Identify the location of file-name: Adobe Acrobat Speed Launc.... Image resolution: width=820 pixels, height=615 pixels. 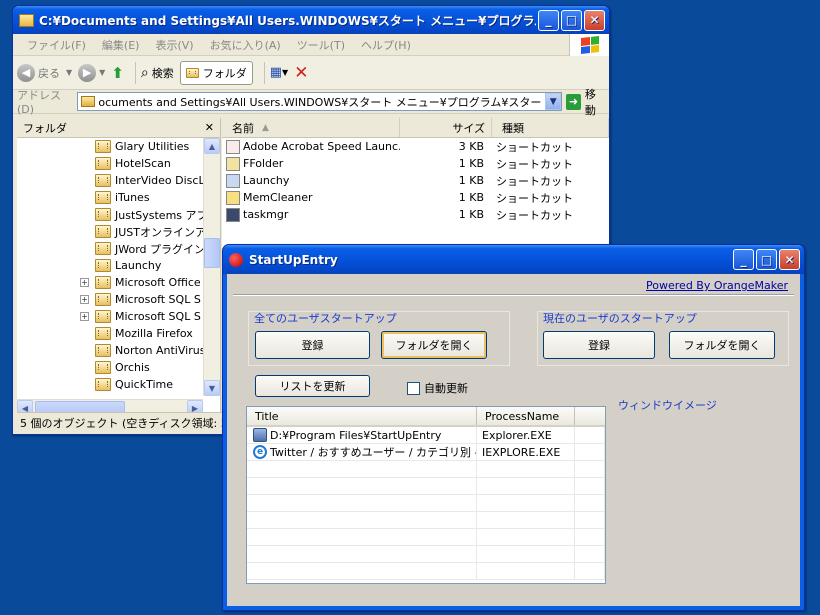
(321, 146).